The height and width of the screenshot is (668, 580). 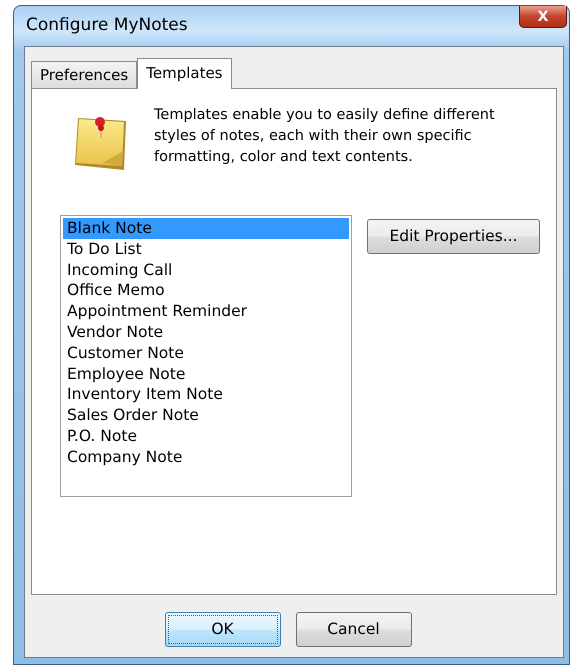 What do you see at coordinates (325, 136) in the screenshot?
I see `description-text: Templates enable you to easily define different styles of notes, each with their own specific formatting, color and text contents.` at bounding box center [325, 136].